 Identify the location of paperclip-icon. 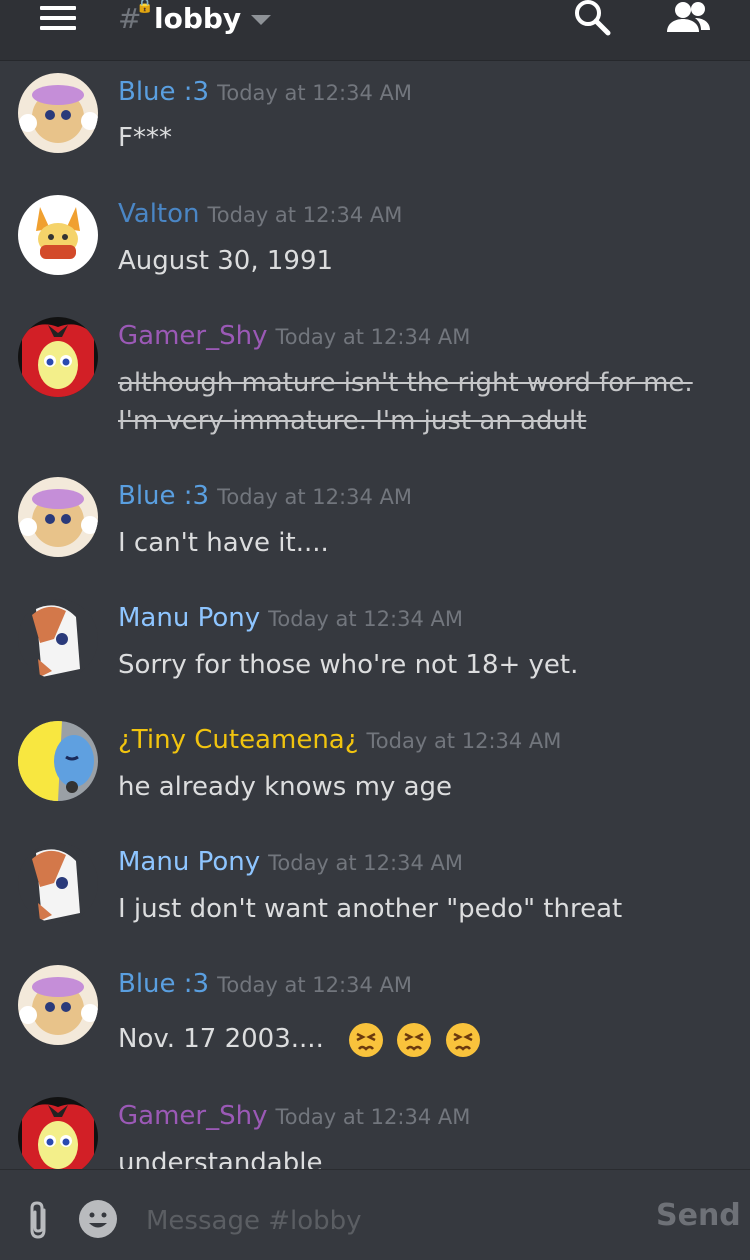
(39, 1220).